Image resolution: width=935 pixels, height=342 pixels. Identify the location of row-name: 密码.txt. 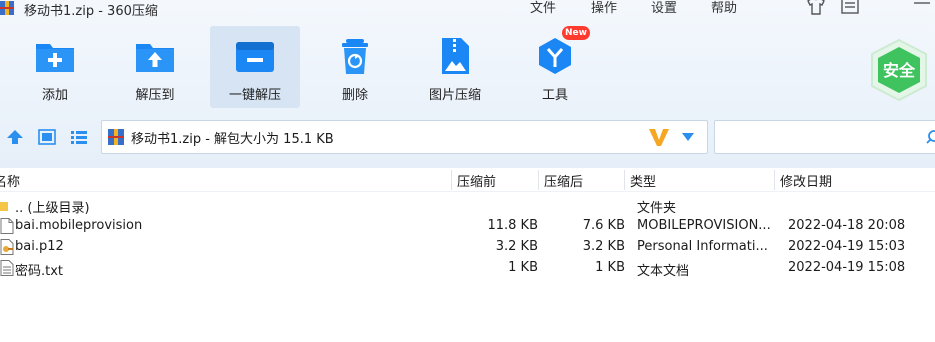
(39, 271).